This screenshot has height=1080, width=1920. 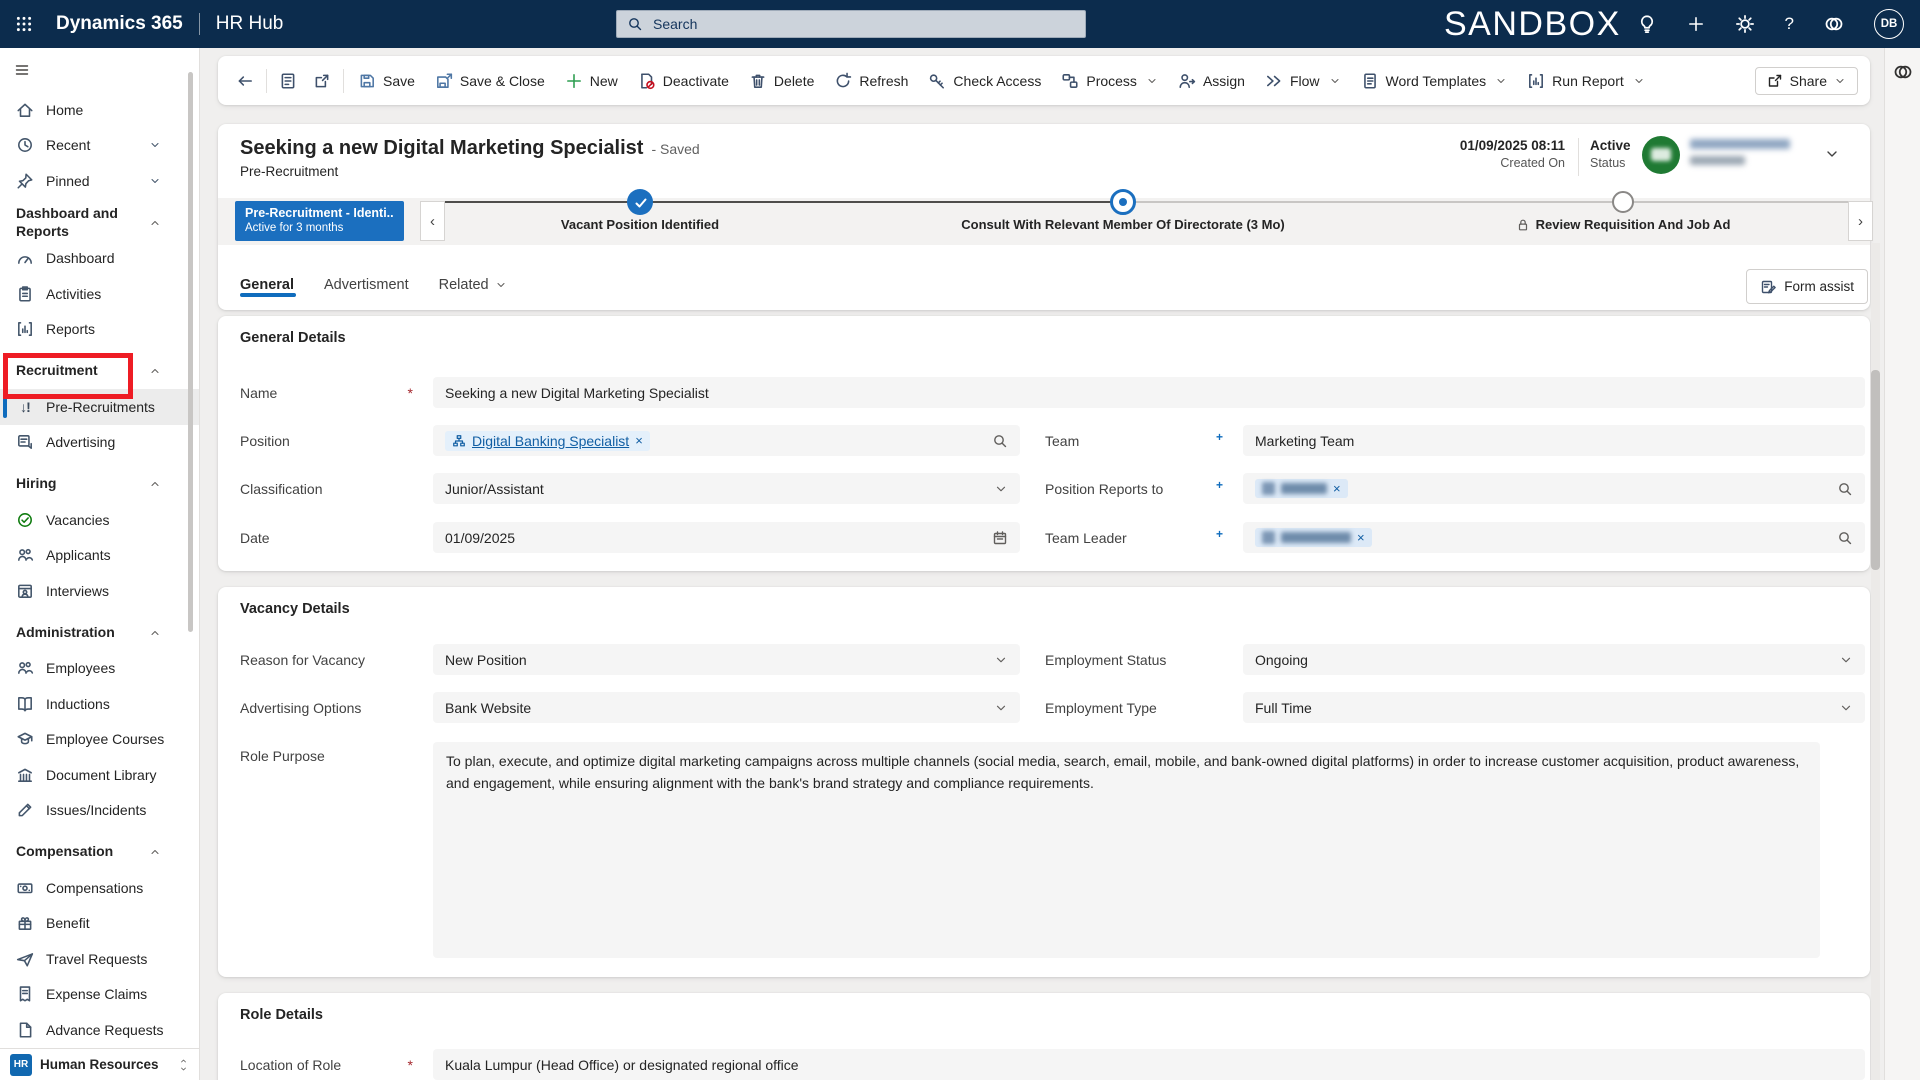 What do you see at coordinates (1696, 24) in the screenshot?
I see `add-icon` at bounding box center [1696, 24].